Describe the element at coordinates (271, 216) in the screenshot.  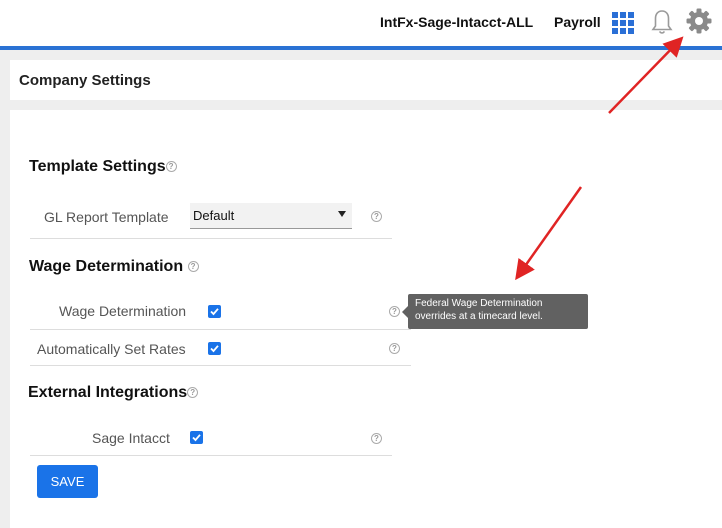
I see `gl-report-template-select: Default` at that location.